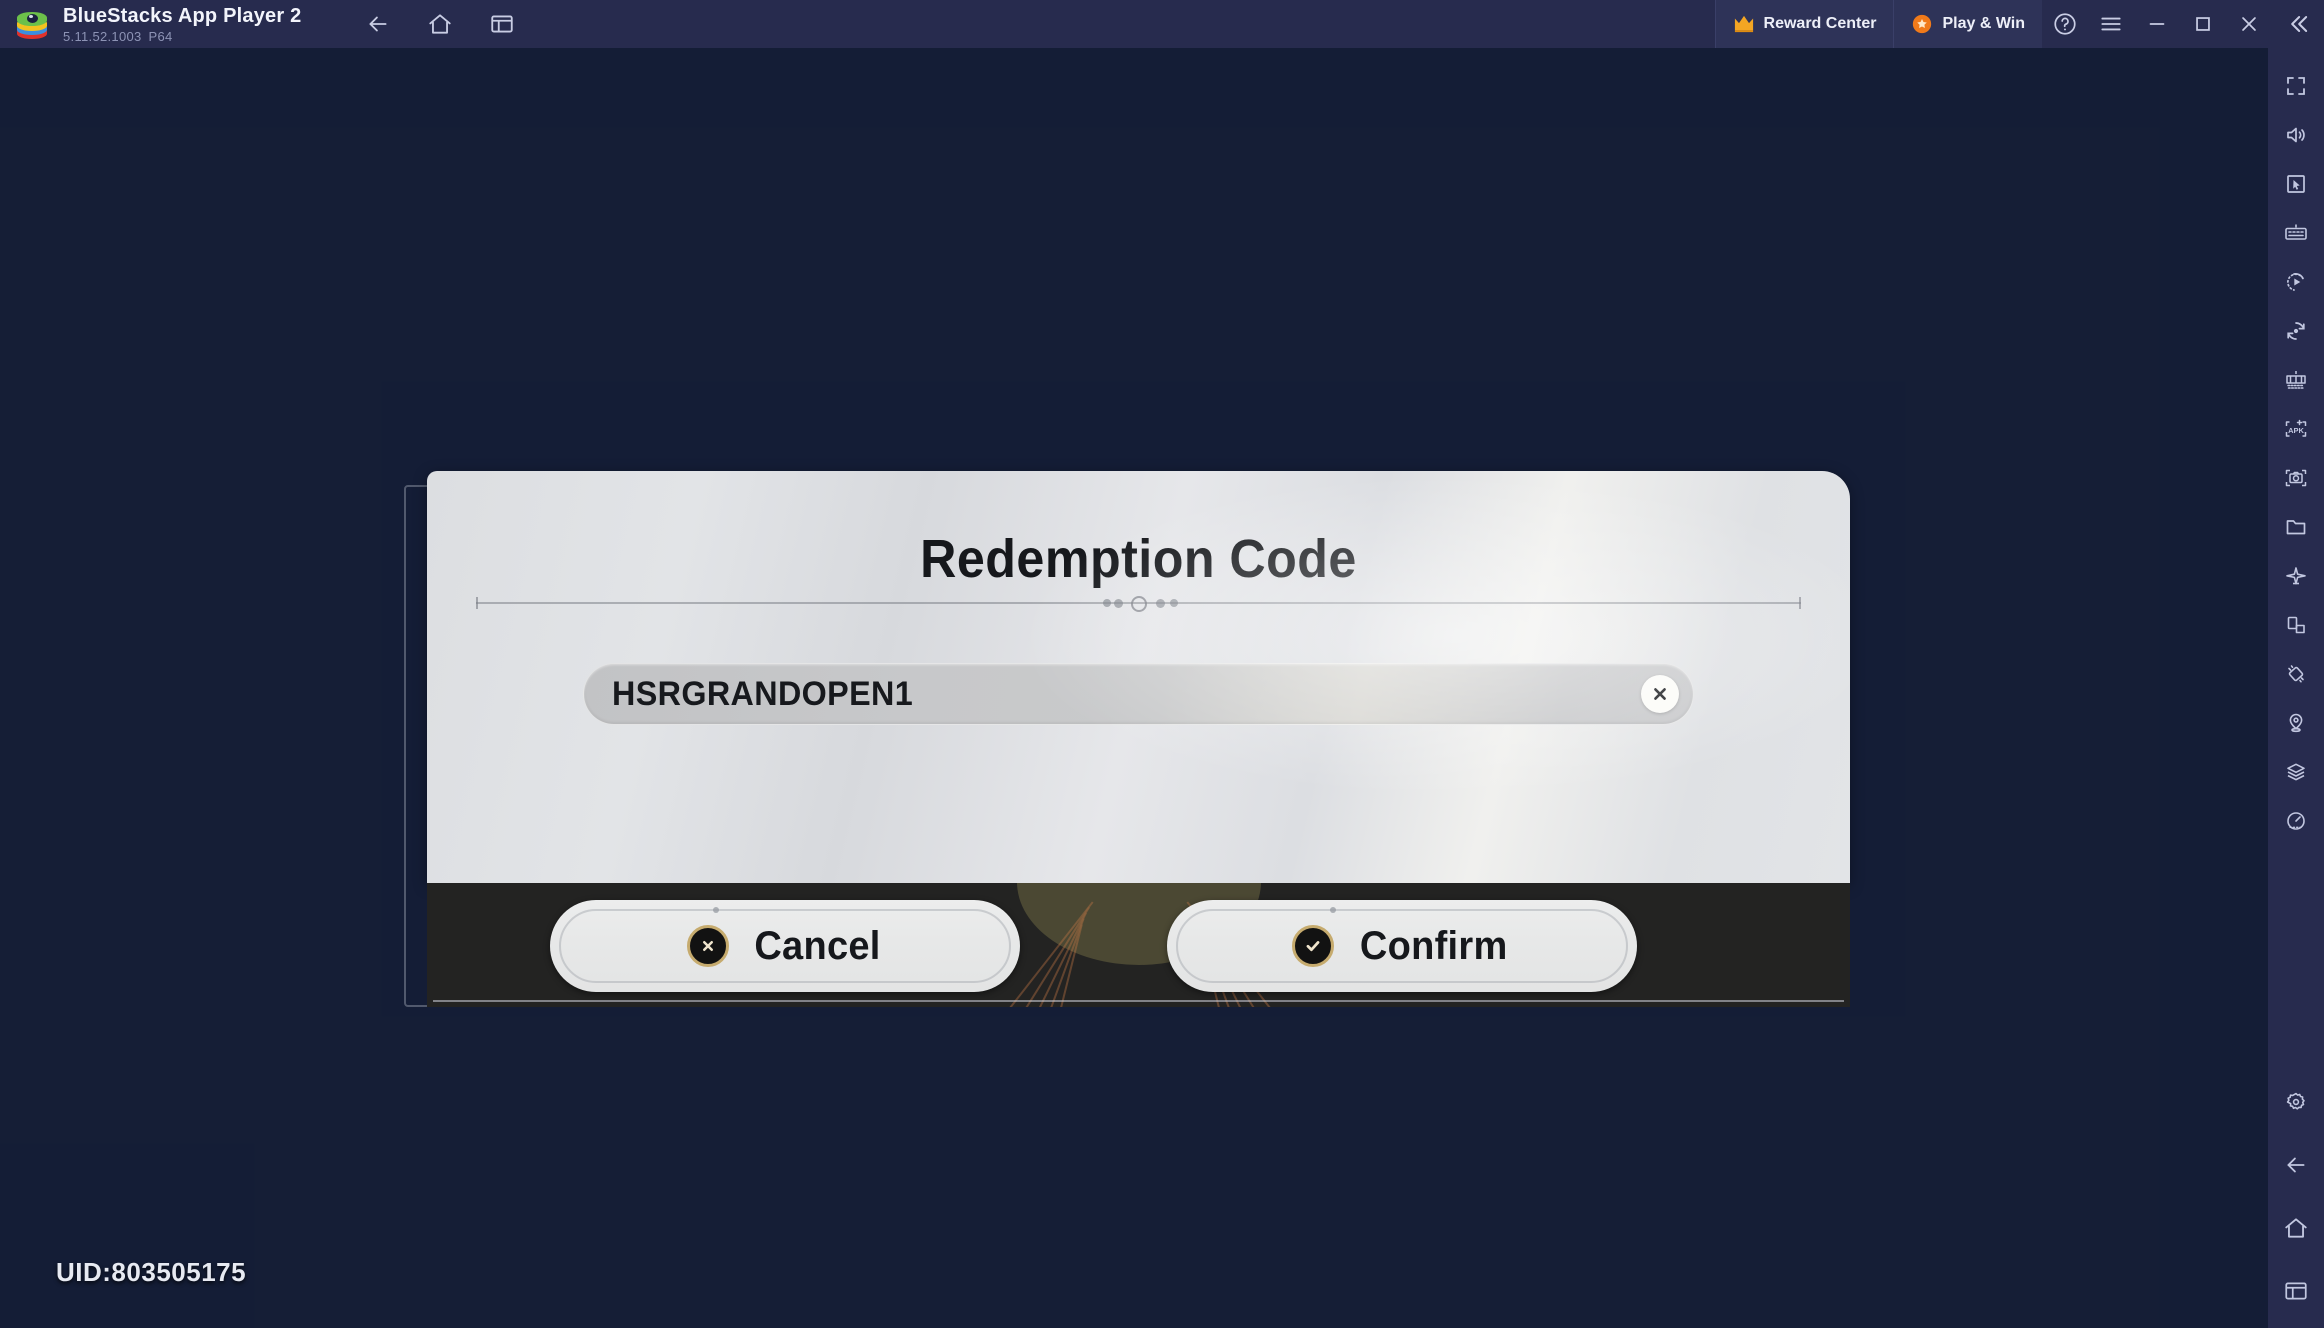  What do you see at coordinates (2298, 24) in the screenshot?
I see `collapse-sidebar-button` at bounding box center [2298, 24].